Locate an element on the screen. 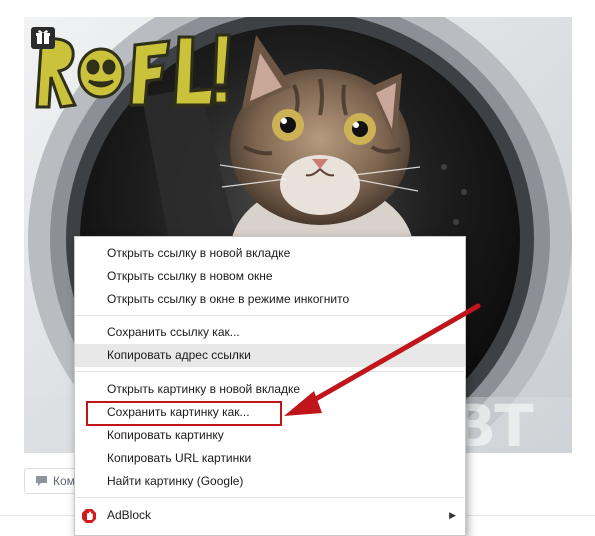 The image size is (595, 536). menu-adblock-label: AdBlock is located at coordinates (129, 515).